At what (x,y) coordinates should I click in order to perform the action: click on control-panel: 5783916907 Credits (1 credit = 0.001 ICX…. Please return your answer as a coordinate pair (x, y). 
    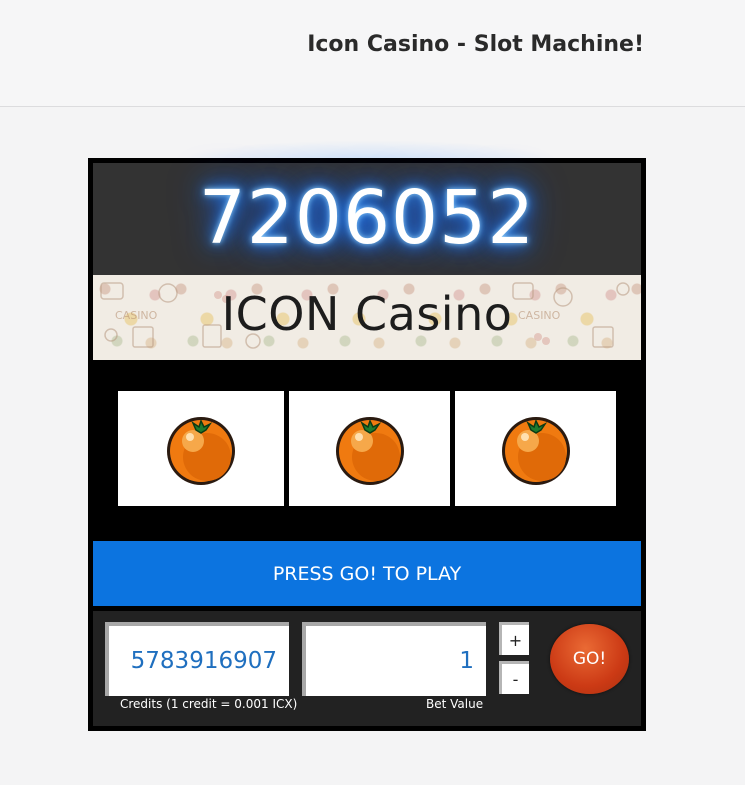
    Looking at the image, I should click on (367, 668).